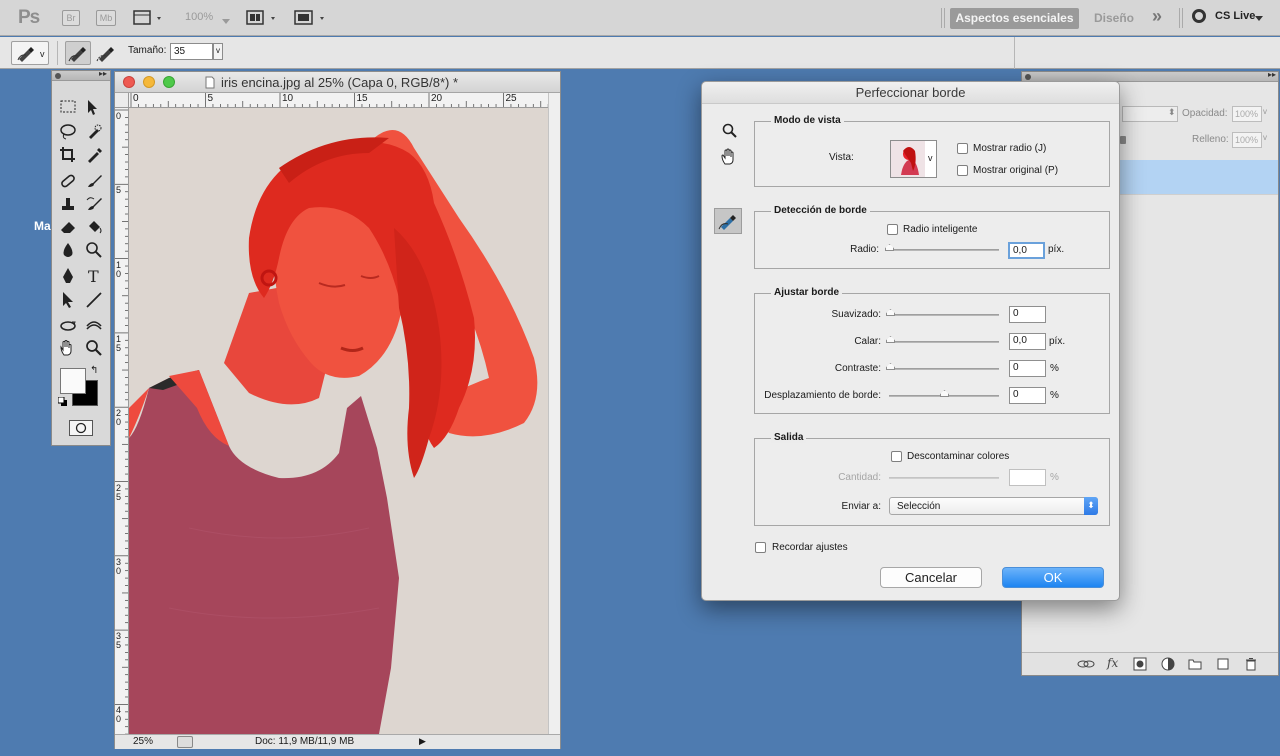 This screenshot has height=756, width=1280. What do you see at coordinates (149, 82) in the screenshot?
I see `minimize-window-icon` at bounding box center [149, 82].